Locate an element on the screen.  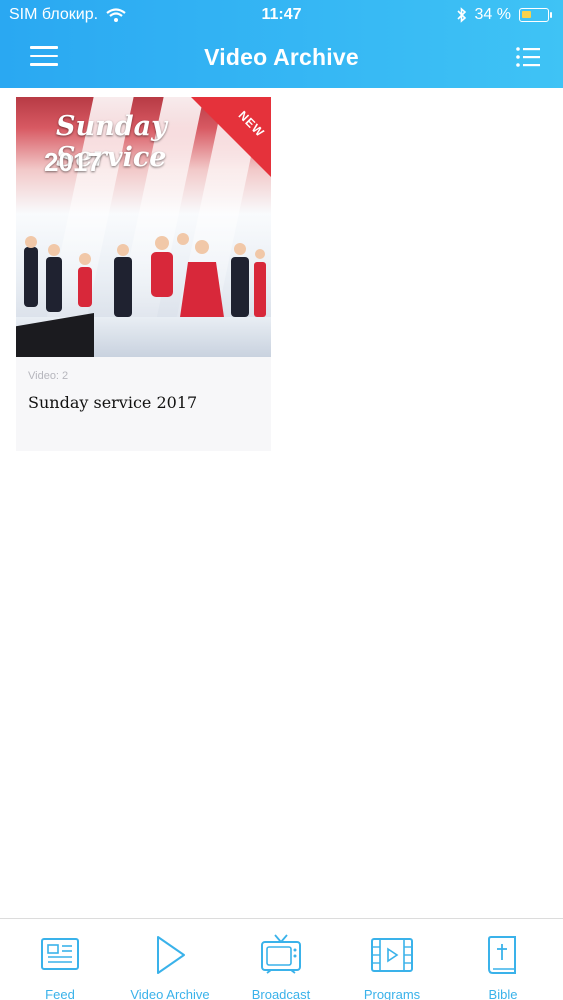
app-header: SIM блокир. 11:47 34 % Video Archive is located at coordinates (281, 44).